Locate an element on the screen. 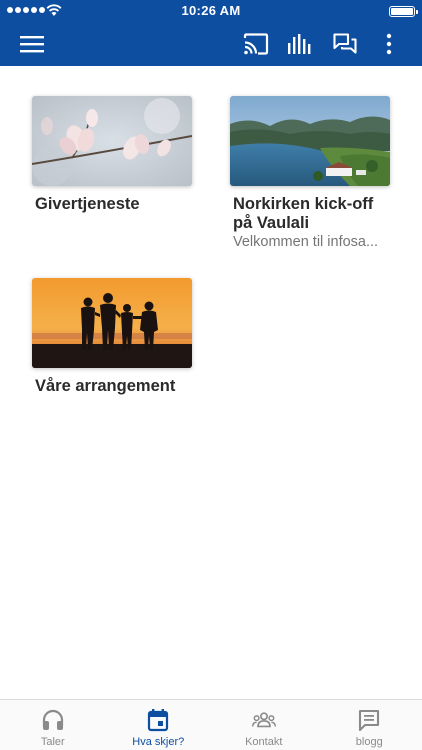 The image size is (422, 750). equalizer-button is located at coordinates (300, 44).